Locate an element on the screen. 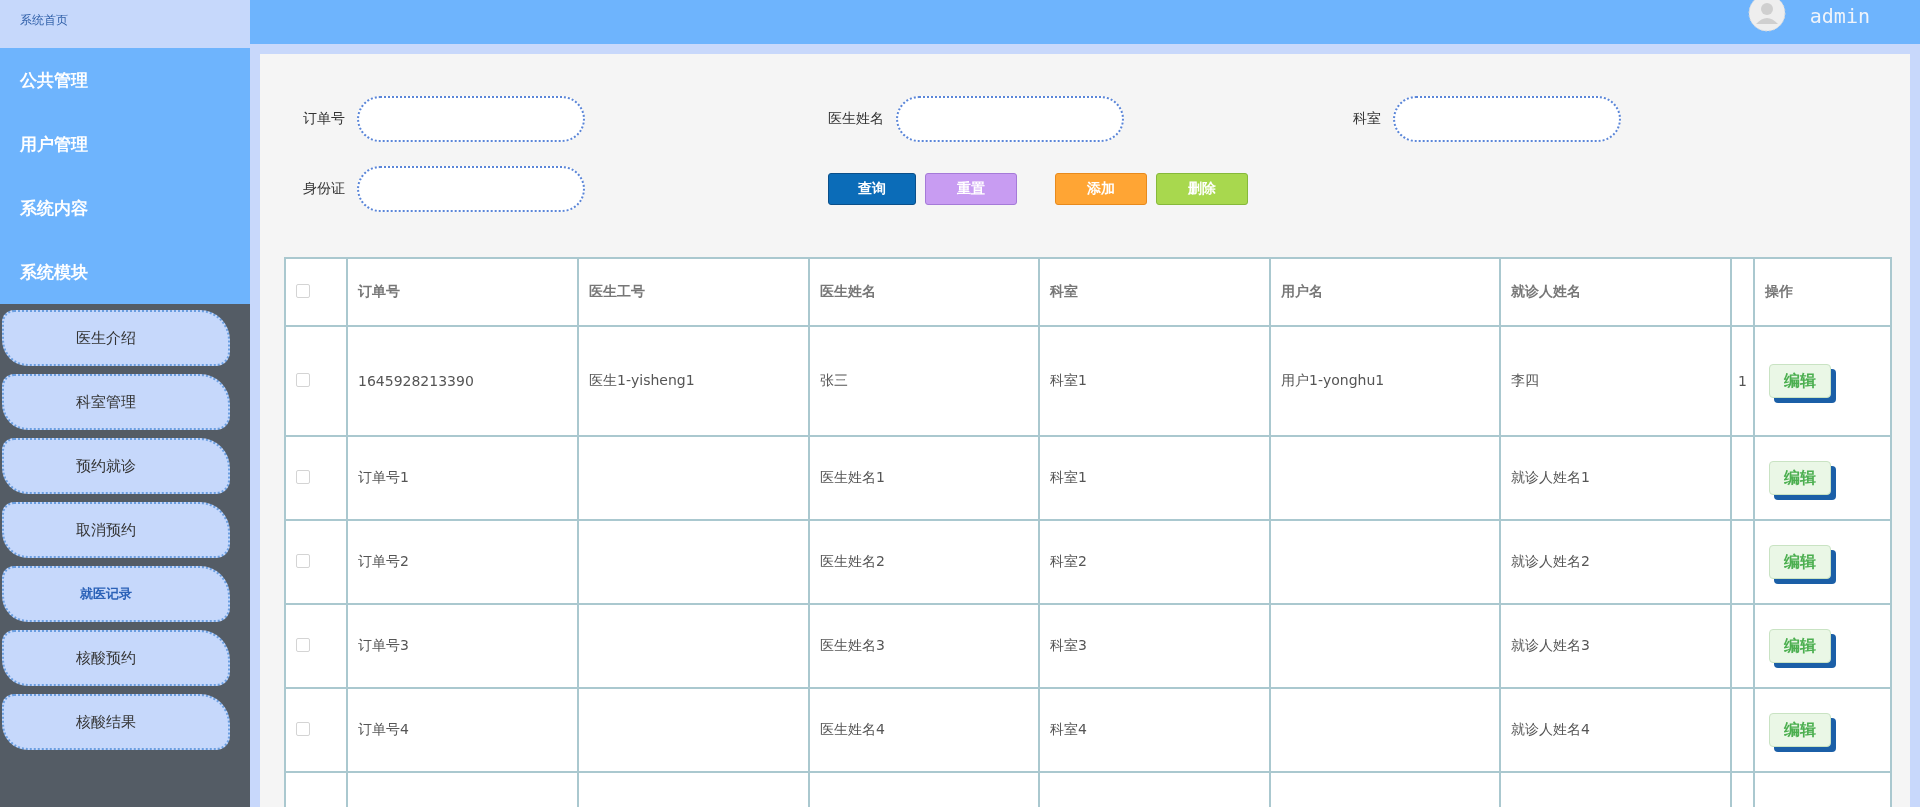 The width and height of the screenshot is (1920, 807). column-header: 医生姓名 is located at coordinates (848, 291).